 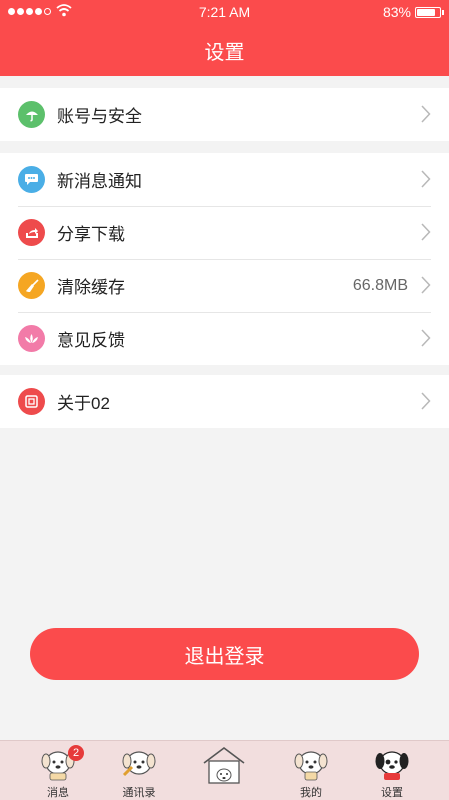 I want to click on settings-item-about: 关于02, so click(x=224, y=401).